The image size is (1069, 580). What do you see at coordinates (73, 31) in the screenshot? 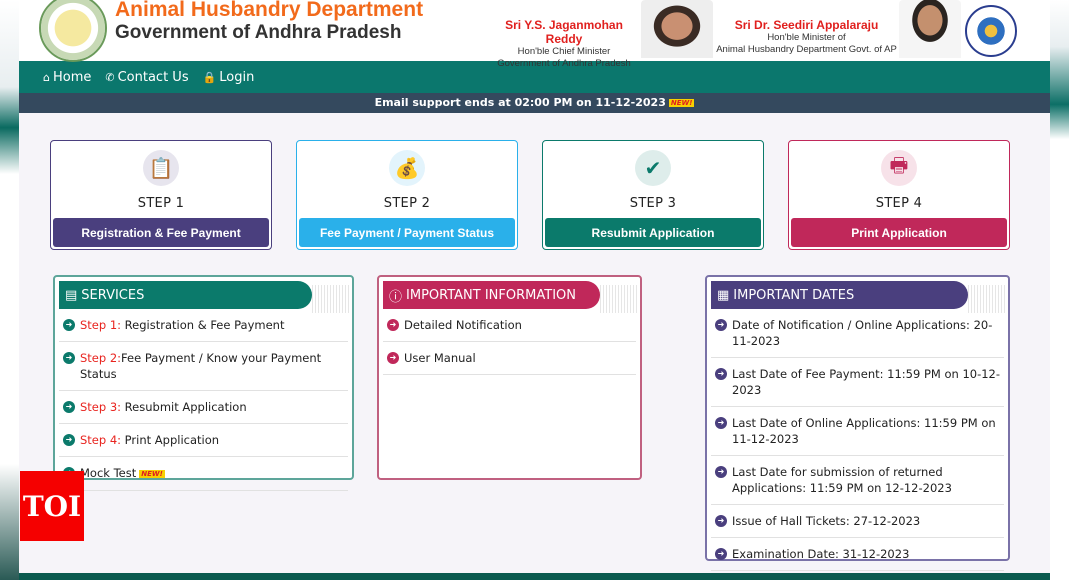
I see `ap-state-emblem-icon` at bounding box center [73, 31].